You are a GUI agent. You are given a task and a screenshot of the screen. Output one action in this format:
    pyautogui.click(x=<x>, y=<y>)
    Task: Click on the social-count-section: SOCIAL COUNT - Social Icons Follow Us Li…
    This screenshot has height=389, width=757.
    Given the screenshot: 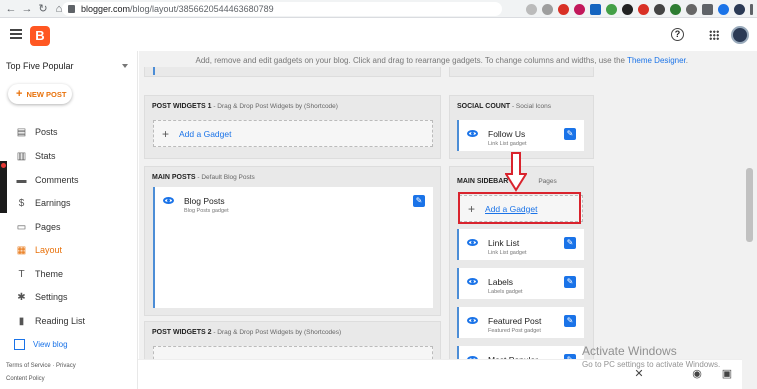 What is the action you would take?
    pyautogui.click(x=521, y=127)
    